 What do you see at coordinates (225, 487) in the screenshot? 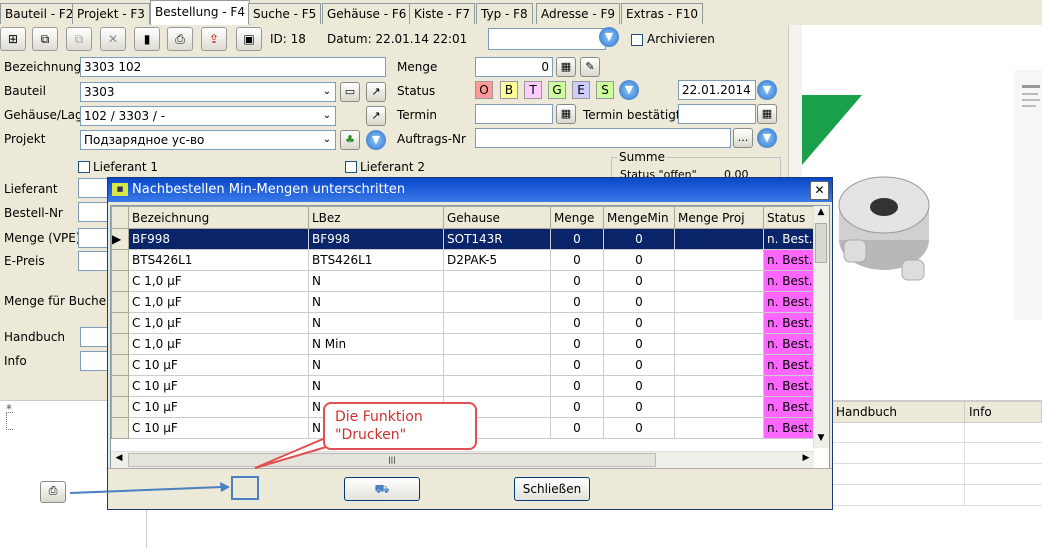
I see `blue-arrow-head` at bounding box center [225, 487].